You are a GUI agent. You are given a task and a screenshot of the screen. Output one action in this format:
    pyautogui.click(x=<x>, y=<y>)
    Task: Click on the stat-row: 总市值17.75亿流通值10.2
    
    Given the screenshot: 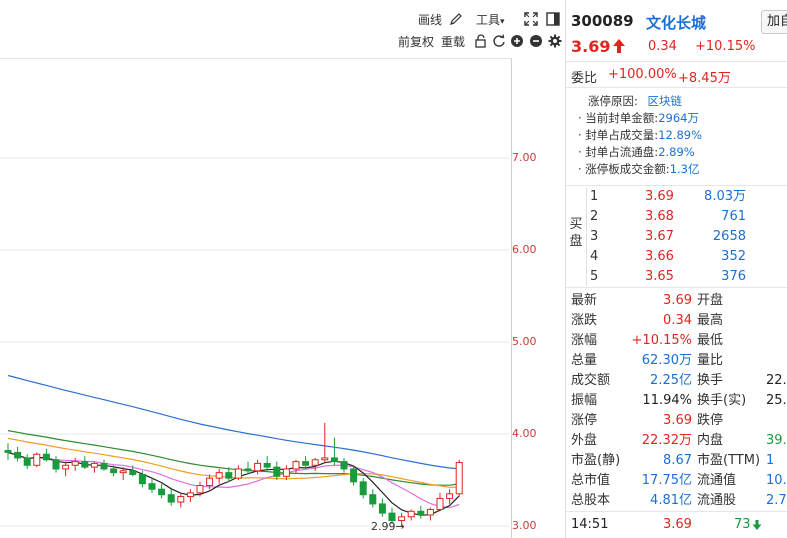 What is the action you would take?
    pyautogui.click(x=679, y=480)
    